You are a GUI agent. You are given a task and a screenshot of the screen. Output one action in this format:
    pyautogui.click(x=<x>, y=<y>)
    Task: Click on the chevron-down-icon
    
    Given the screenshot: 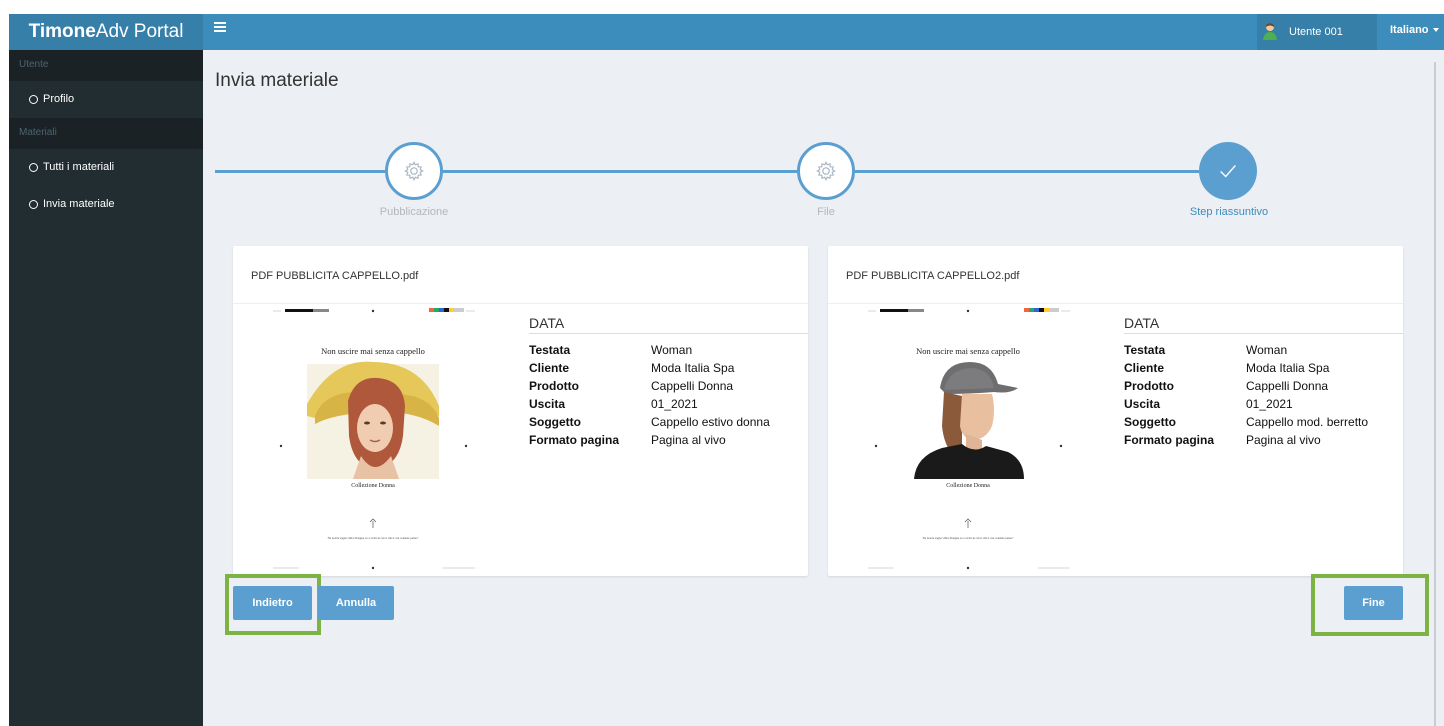 What is the action you would take?
    pyautogui.click(x=1435, y=30)
    